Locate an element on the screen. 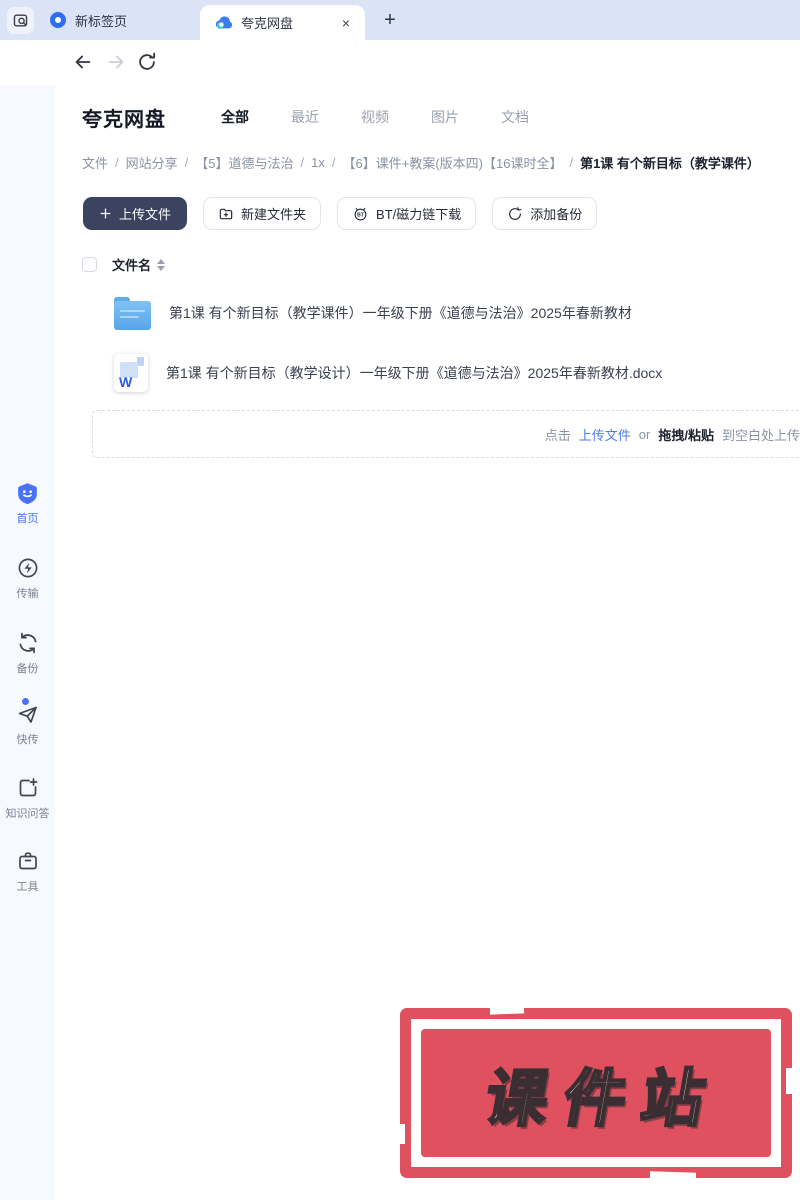 This screenshot has width=800, height=1200. watermark-stamp: 课件站 is located at coordinates (596, 1092).